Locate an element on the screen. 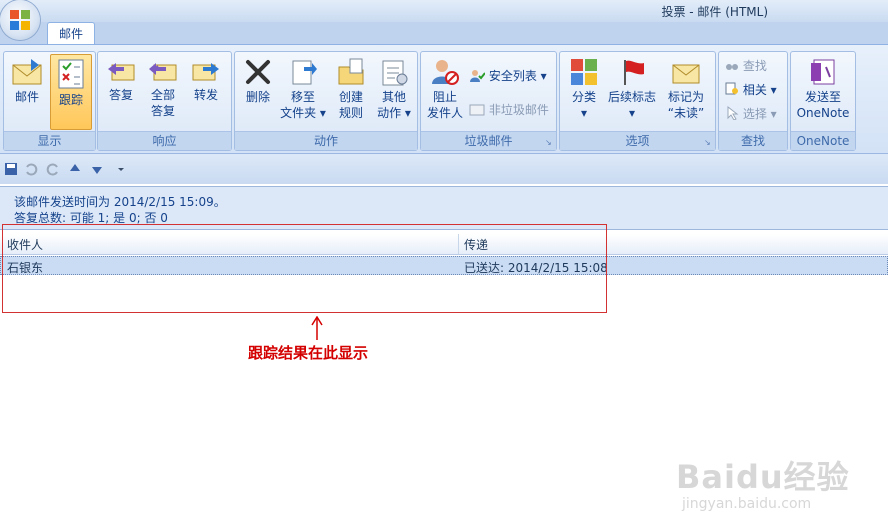 The width and height of the screenshot is (888, 528). send-onenote-label-2: OneNote is located at coordinates (823, 113).